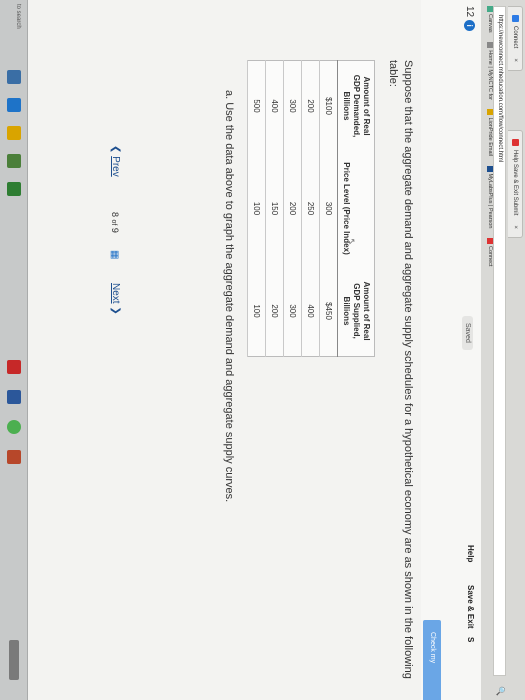 The height and width of the screenshot is (700, 525). Describe the element at coordinates (14, 457) in the screenshot. I see `powerpoint-icon` at that location.